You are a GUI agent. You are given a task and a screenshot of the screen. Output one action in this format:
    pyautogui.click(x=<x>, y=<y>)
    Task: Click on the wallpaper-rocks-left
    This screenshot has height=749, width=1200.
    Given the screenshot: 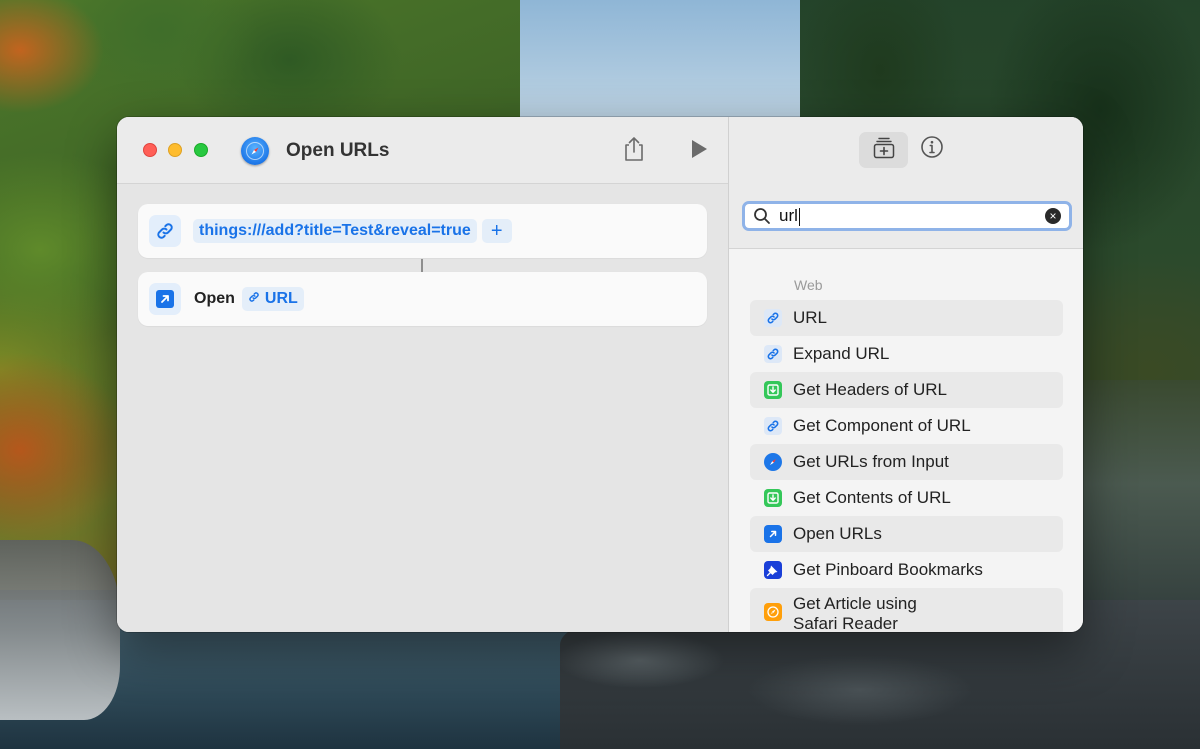 What is the action you would take?
    pyautogui.click(x=60, y=630)
    